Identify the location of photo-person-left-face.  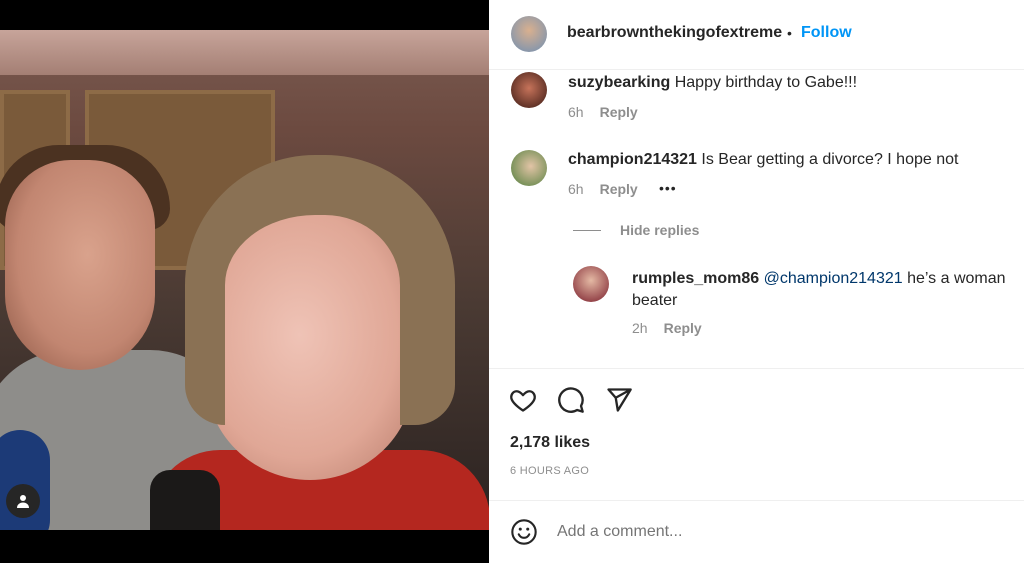
(80, 265).